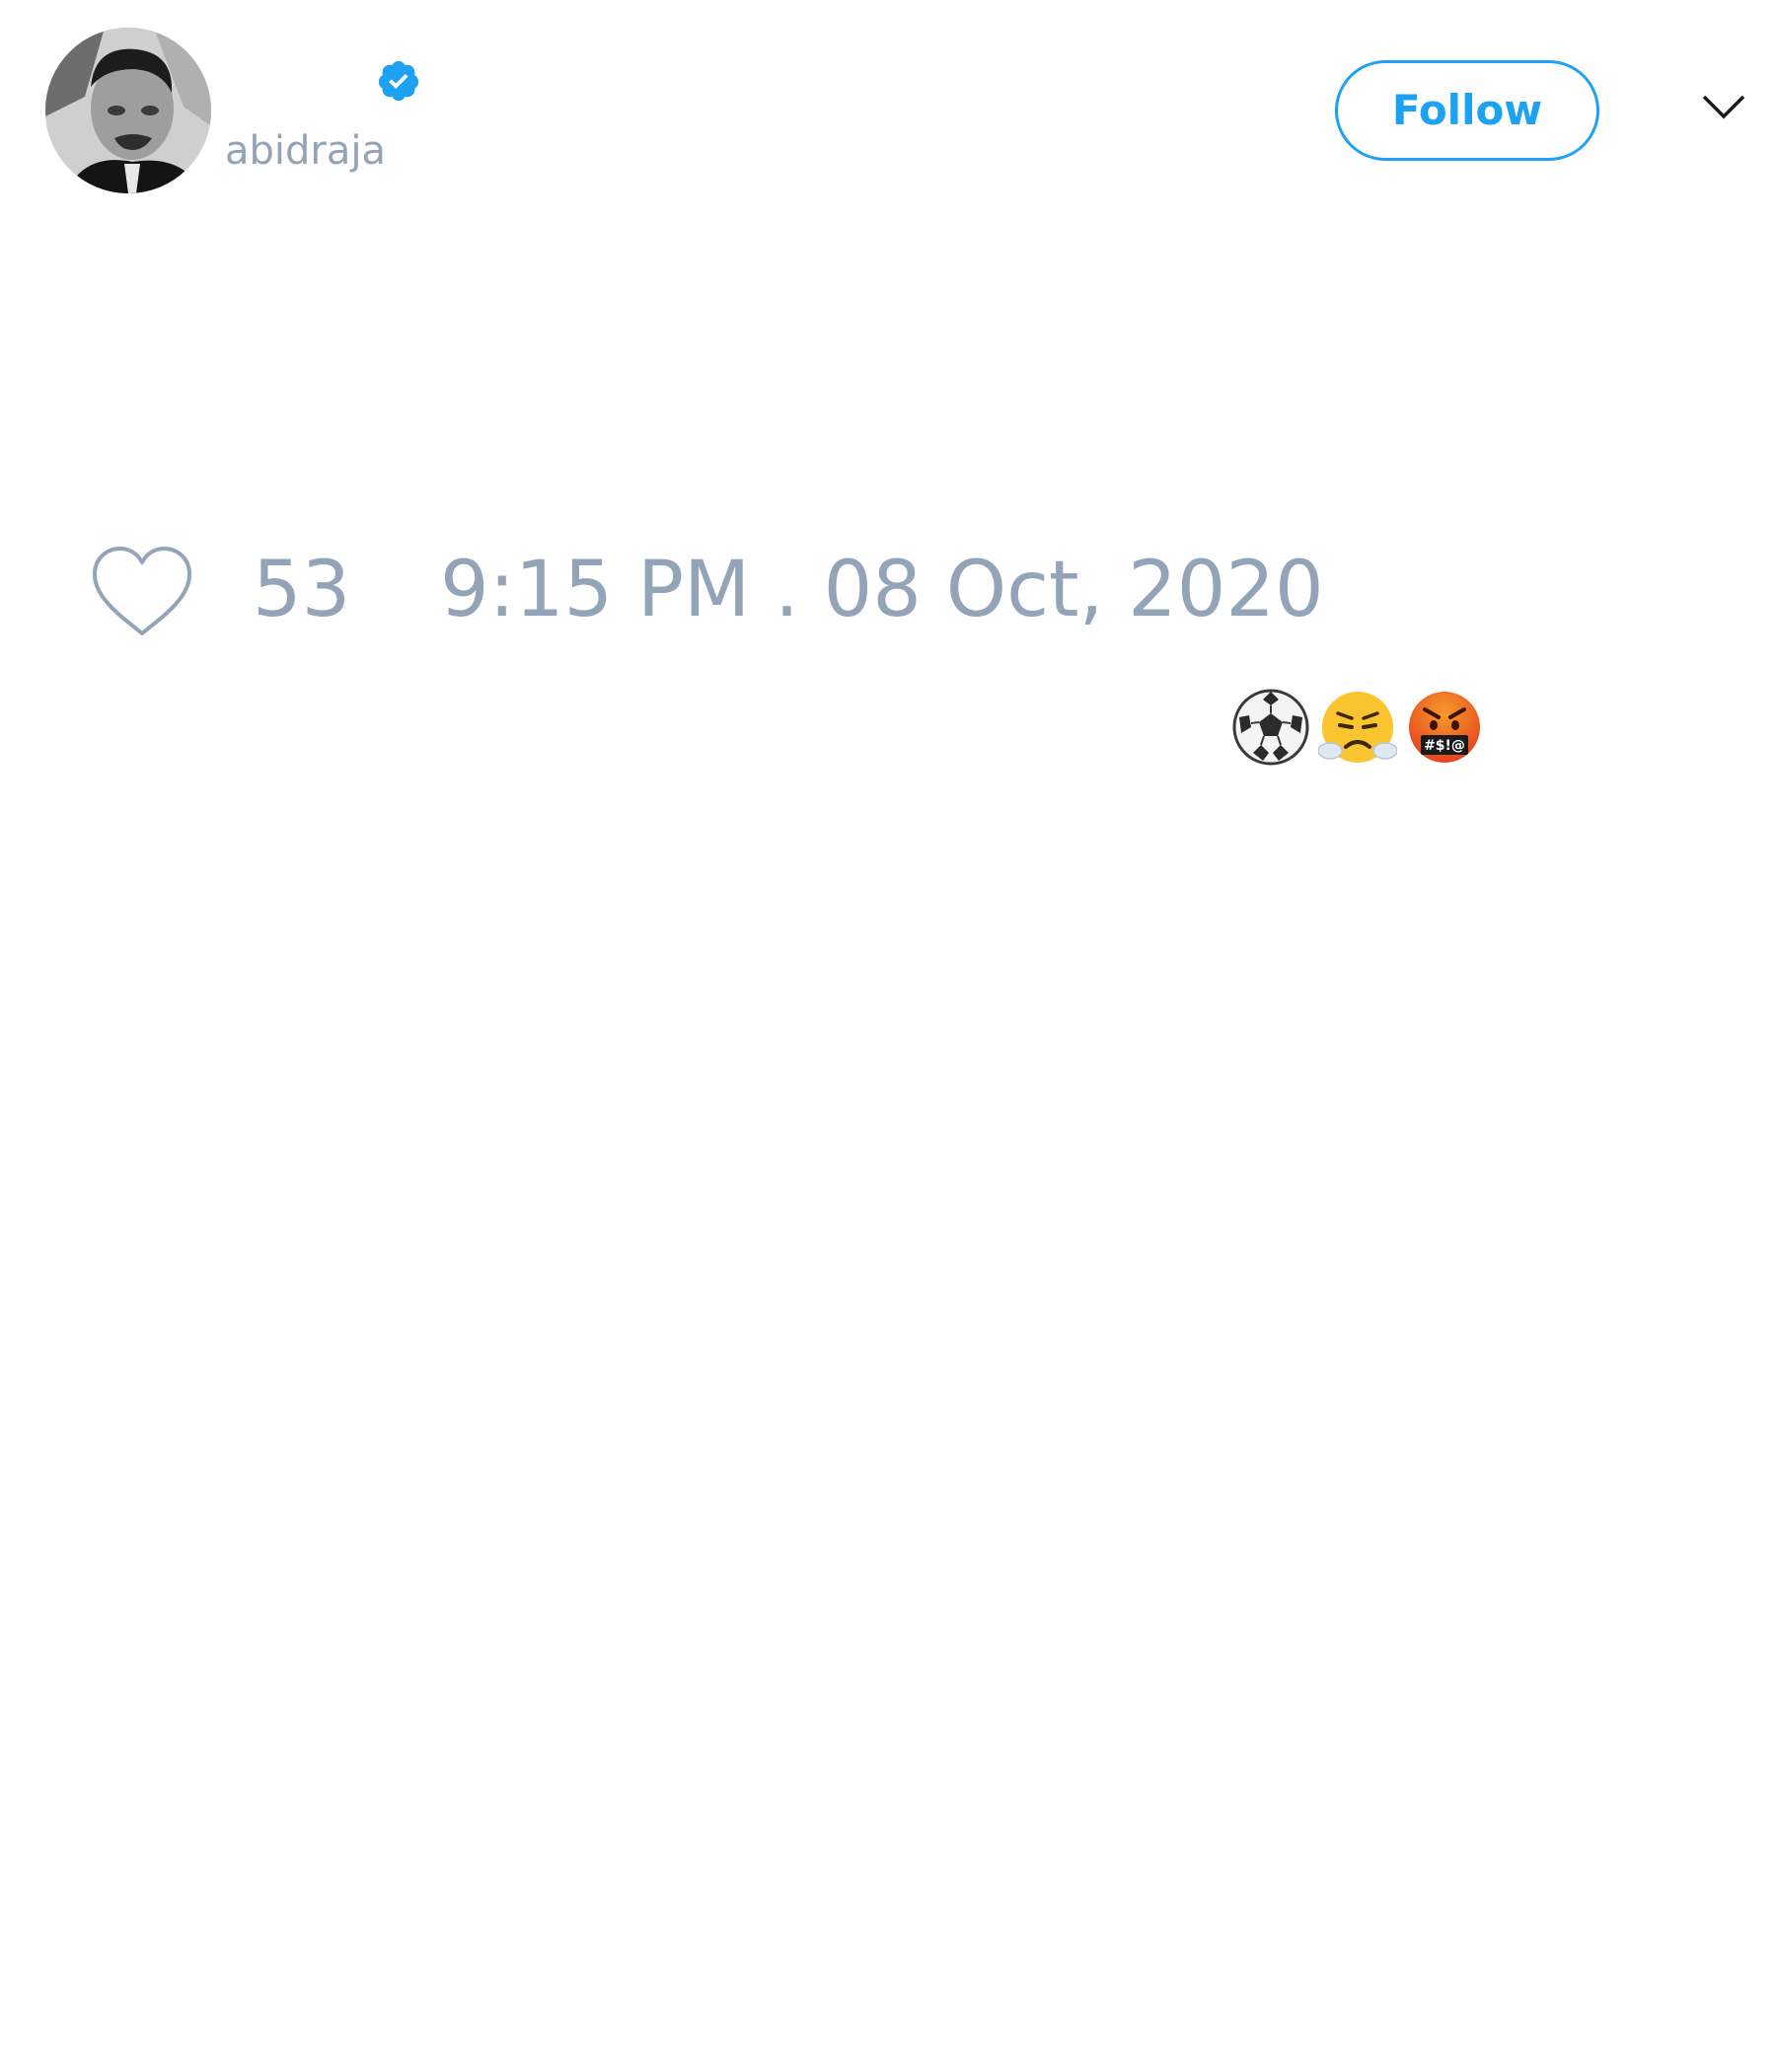 This screenshot has width=1776, height=2072. I want to click on face-with-steam-from-nose-icon, so click(1358, 728).